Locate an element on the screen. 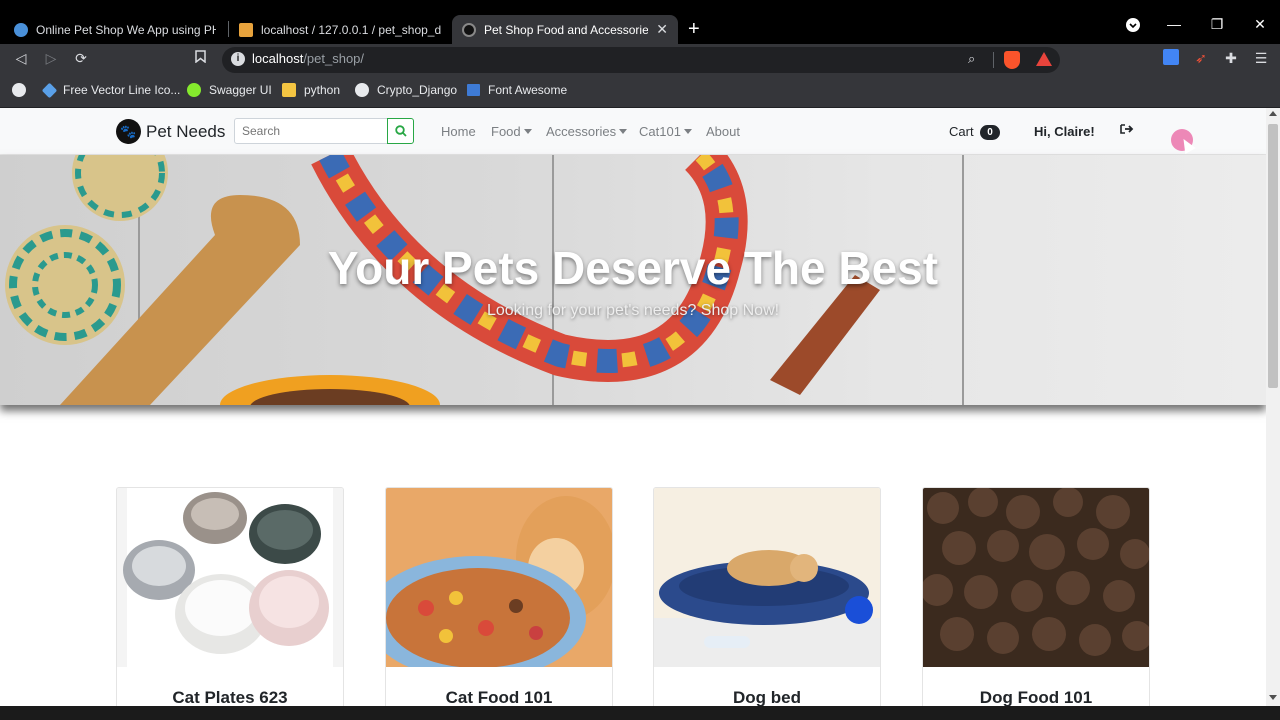 This screenshot has height=720, width=1280. bookmark-font-awesome: Font Awesome is located at coordinates (517, 90).